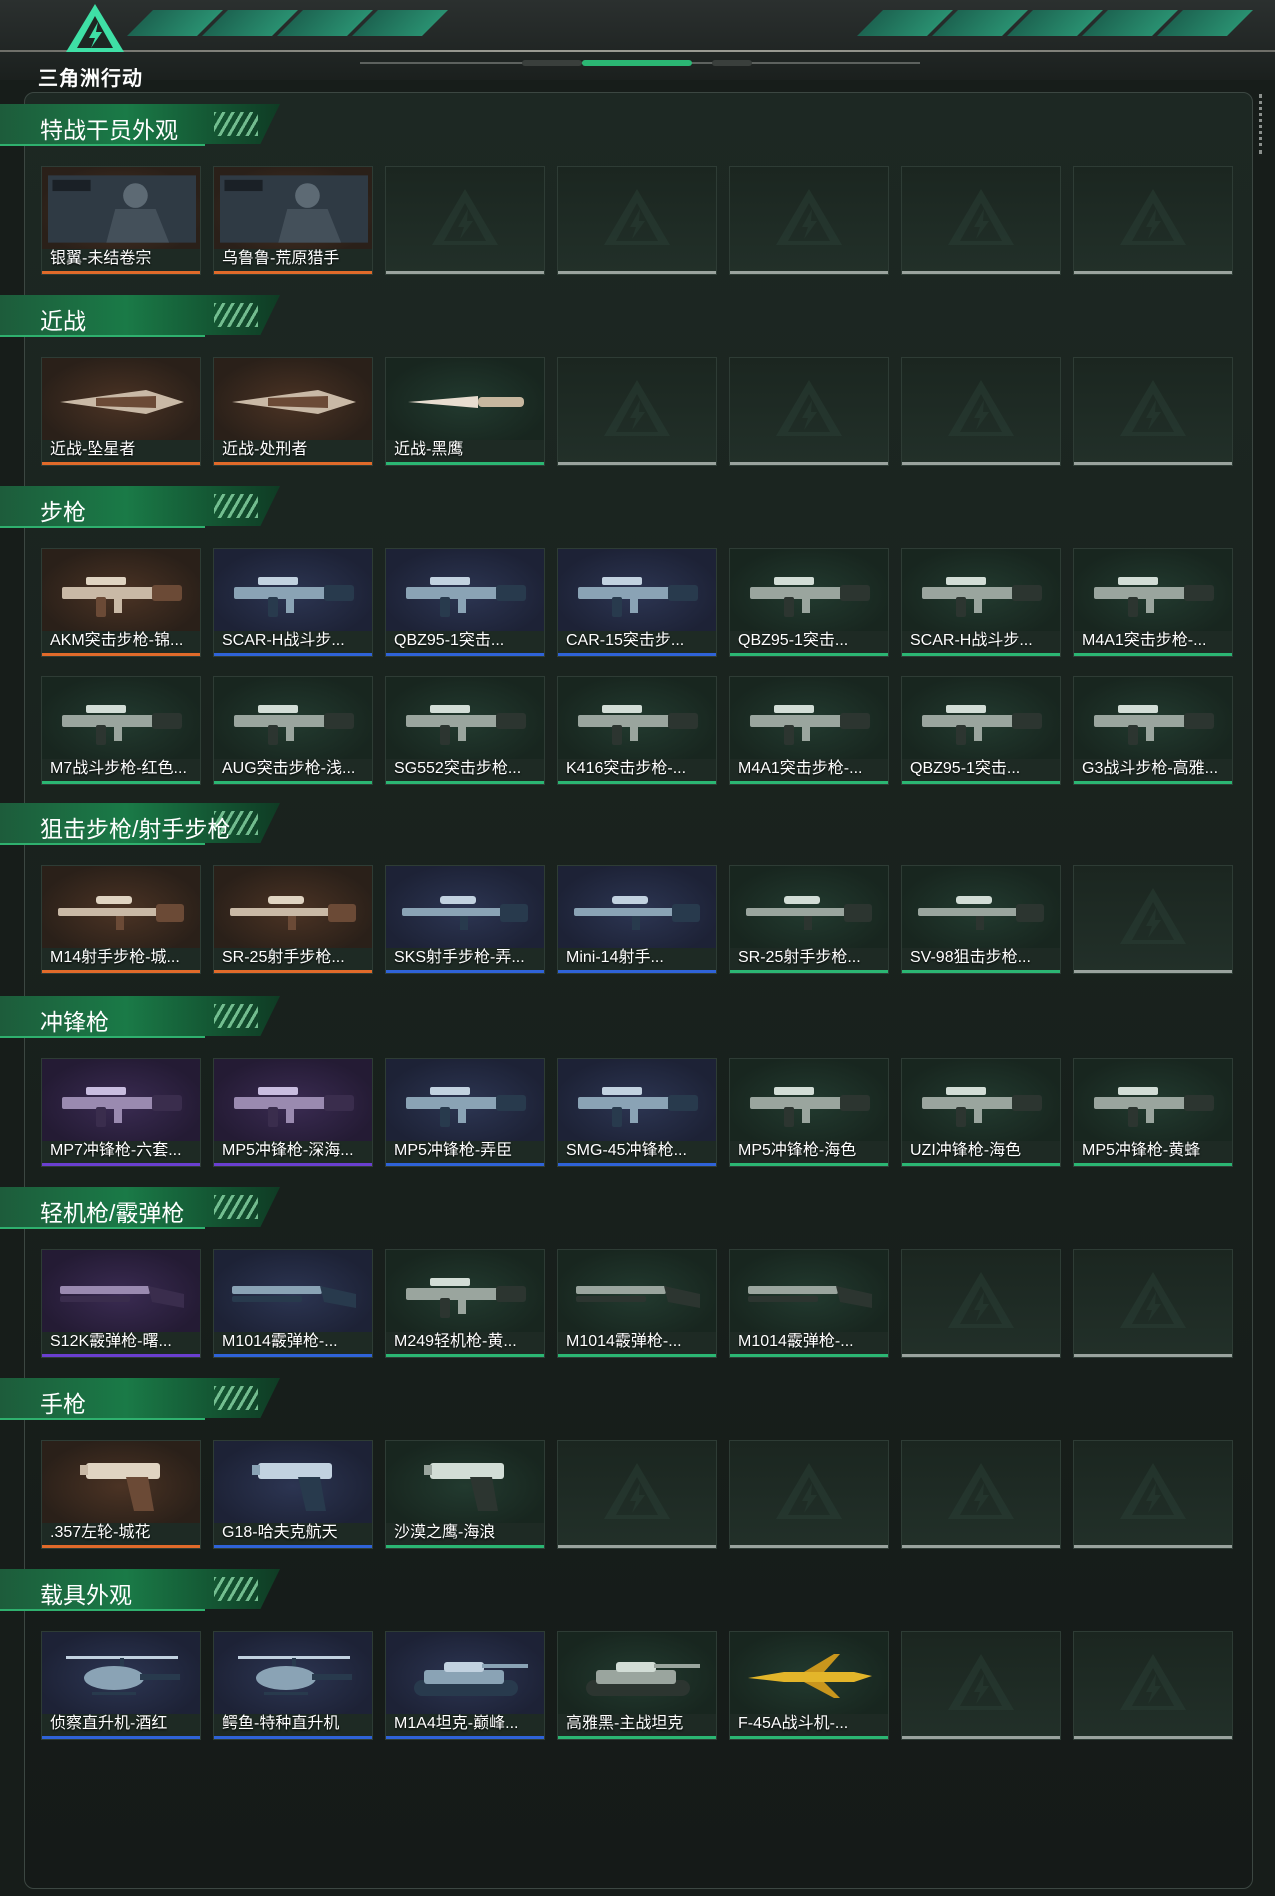 Image resolution: width=1275 pixels, height=1896 pixels. What do you see at coordinates (121, 1482) in the screenshot?
I see `pistol-icon` at bounding box center [121, 1482].